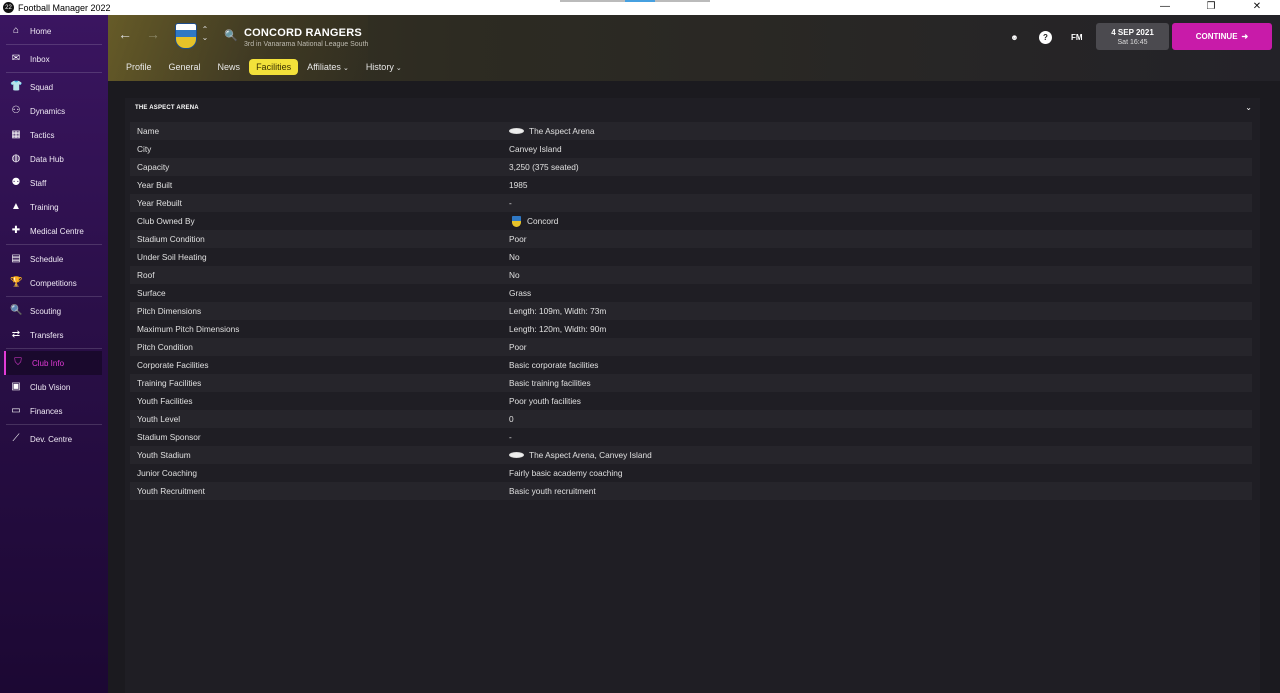  I want to click on row-value: -, so click(510, 437).